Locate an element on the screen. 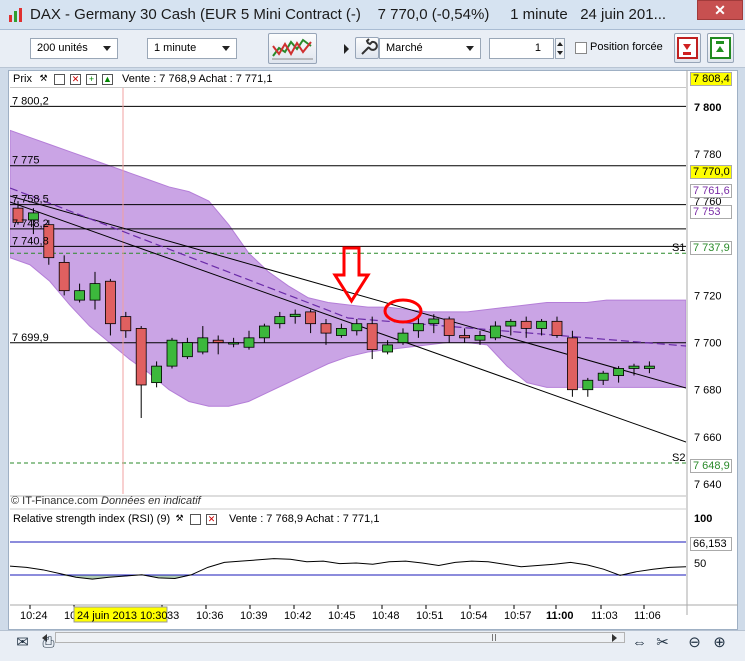  level-label: 7 699,9 is located at coordinates (30, 338).